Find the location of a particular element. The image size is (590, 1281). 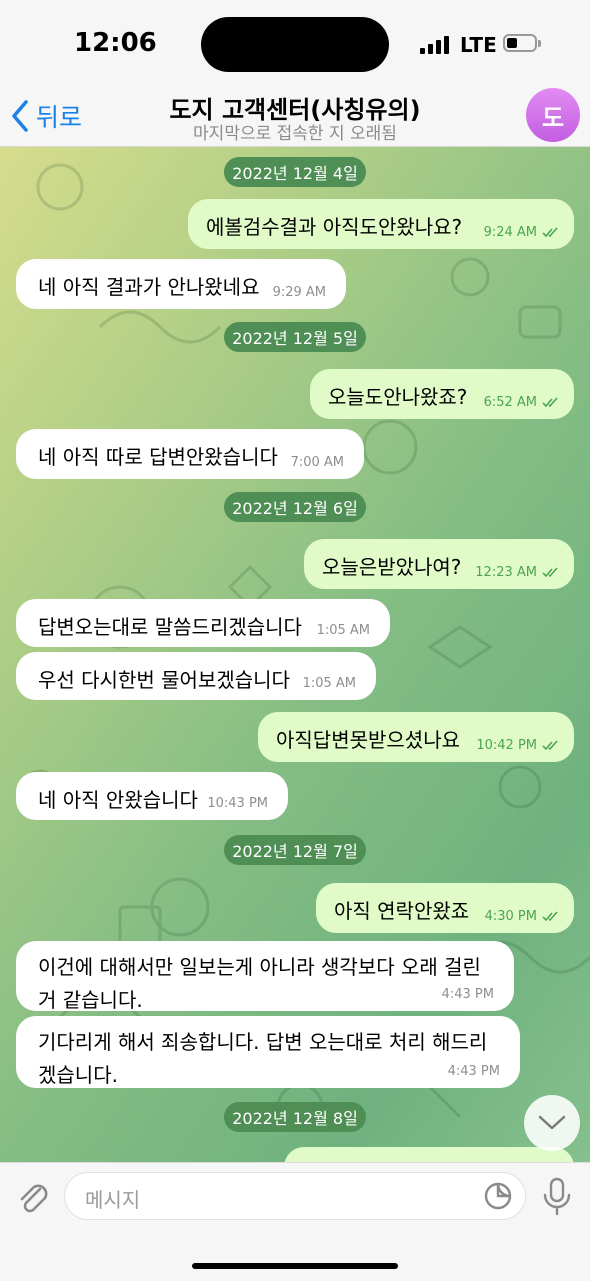

date-separator: 2022년 12월 8일 is located at coordinates (295, 1117).